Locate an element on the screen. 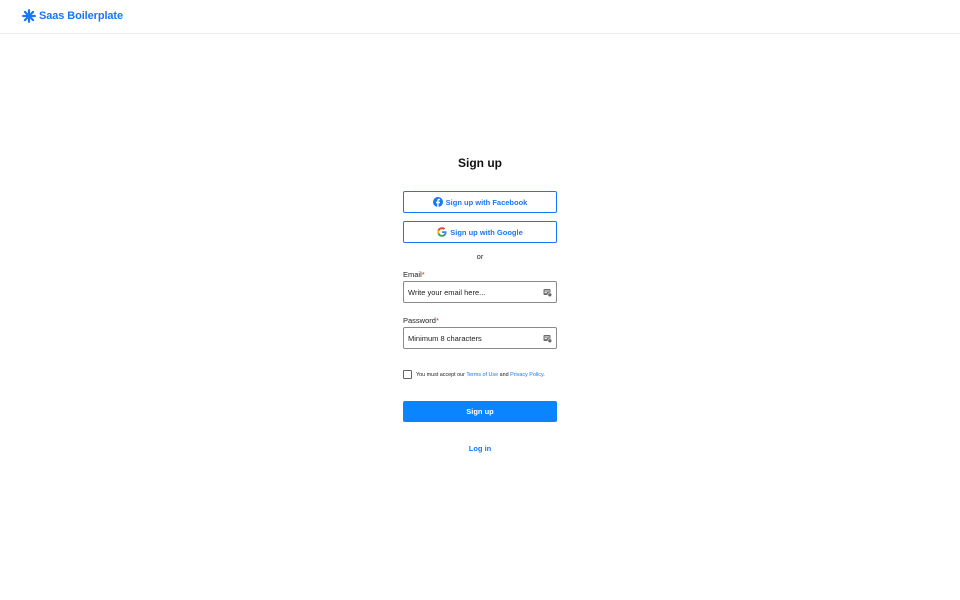  brand-logo-link: Saas Boilerplate is located at coordinates (72, 16).